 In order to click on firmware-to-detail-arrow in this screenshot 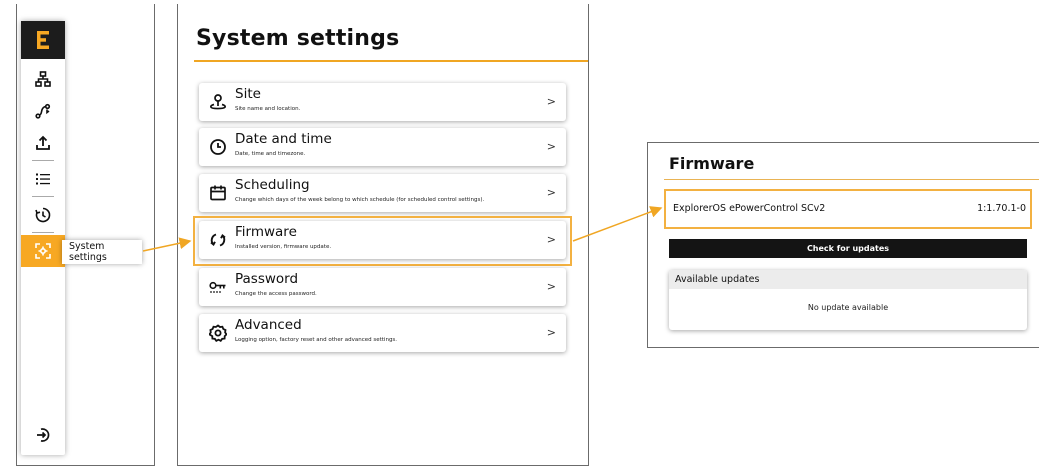, I will do `click(617, 224)`.